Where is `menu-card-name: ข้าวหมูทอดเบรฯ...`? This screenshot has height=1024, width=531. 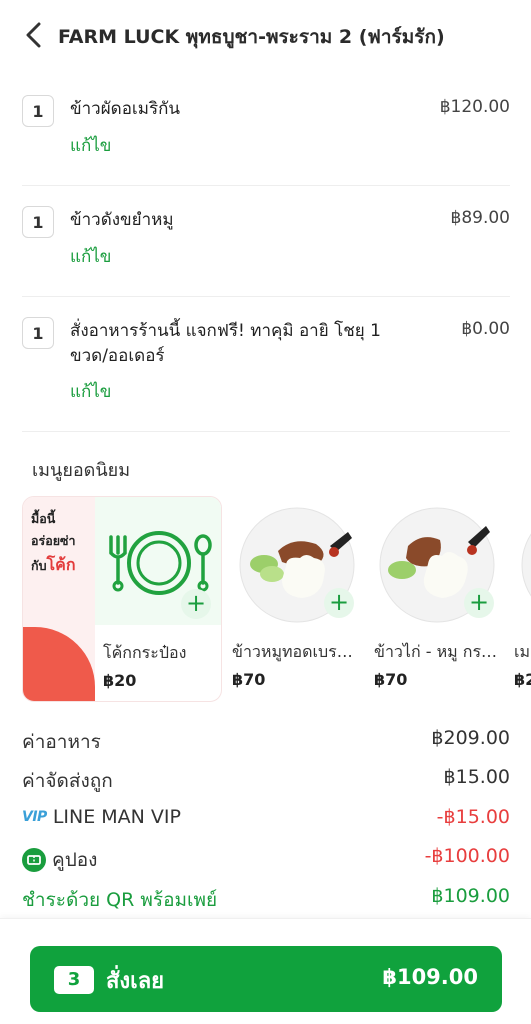 menu-card-name: ข้าวหมูทอดเบรฯ... is located at coordinates (294, 651).